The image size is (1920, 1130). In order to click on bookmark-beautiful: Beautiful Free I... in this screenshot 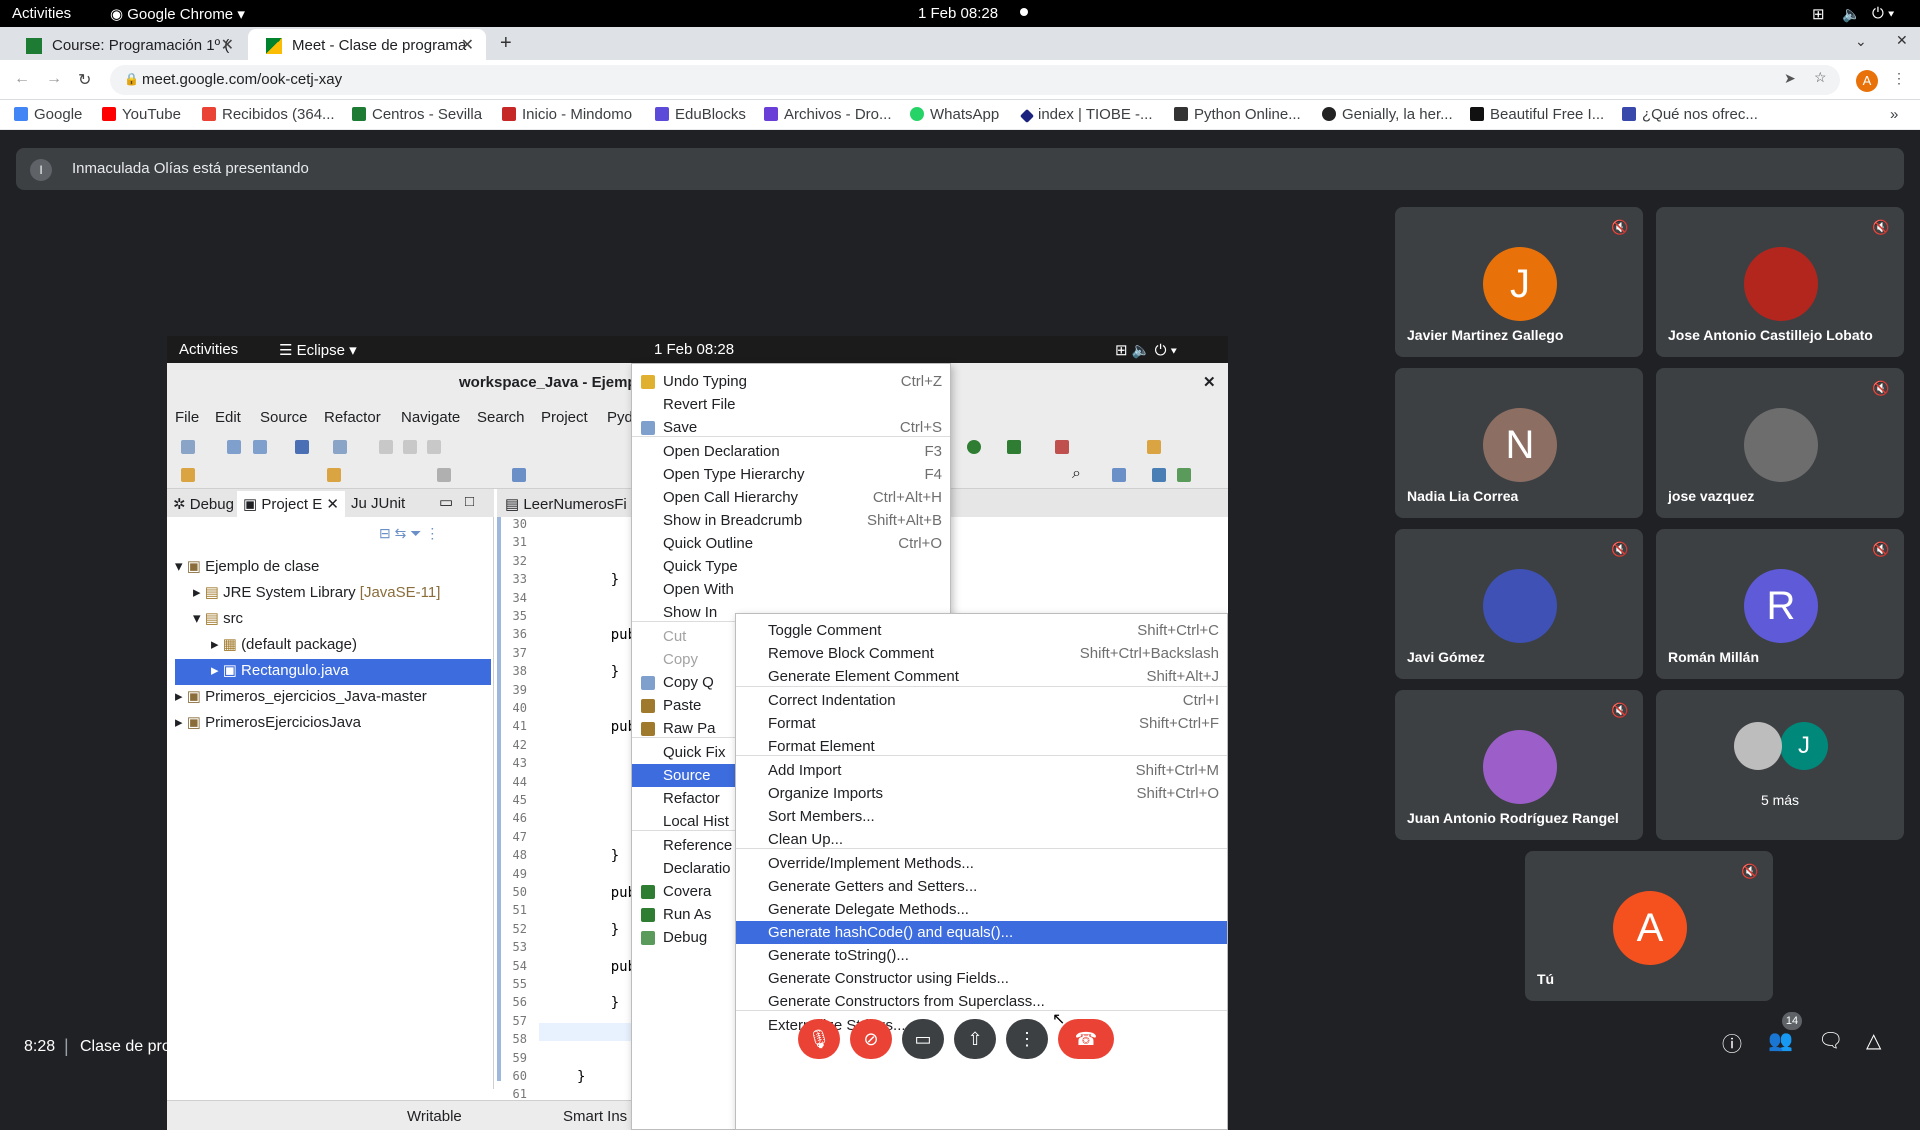, I will do `click(1537, 114)`.